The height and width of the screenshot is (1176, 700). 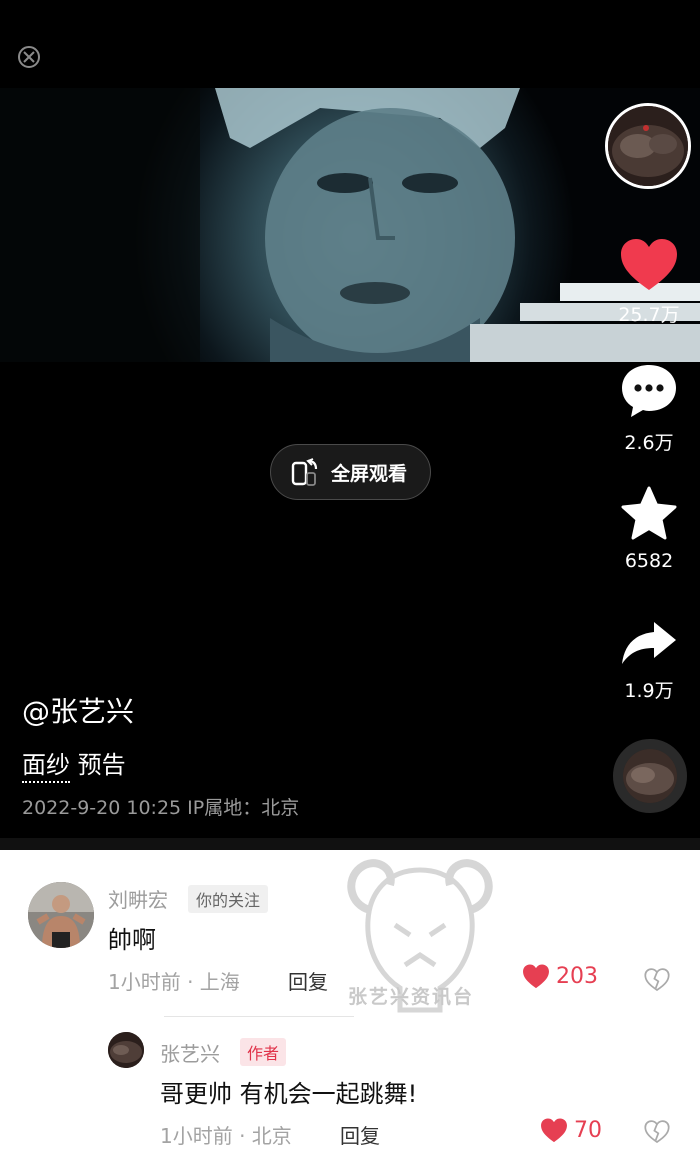 What do you see at coordinates (46, 767) in the screenshot?
I see `caption-tag-link: 面纱` at bounding box center [46, 767].